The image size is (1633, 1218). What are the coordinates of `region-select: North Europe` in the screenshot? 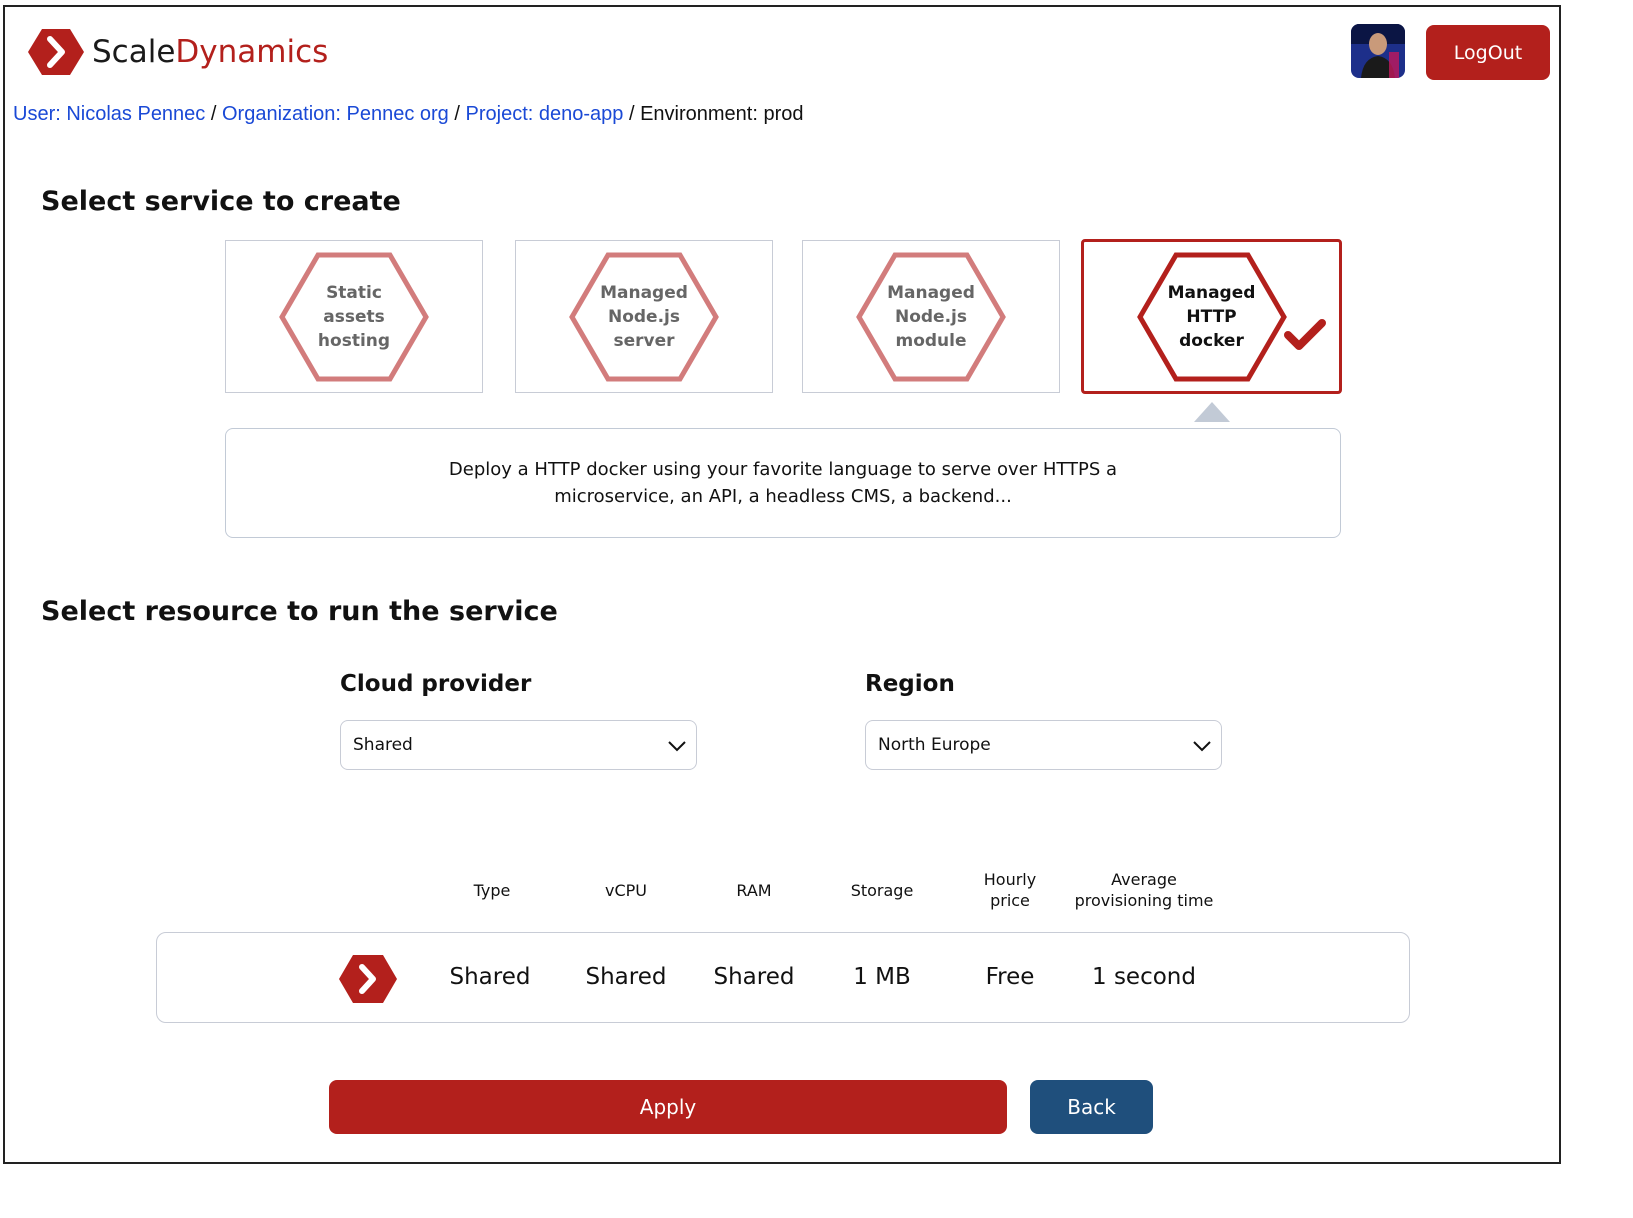 It's located at (1043, 745).